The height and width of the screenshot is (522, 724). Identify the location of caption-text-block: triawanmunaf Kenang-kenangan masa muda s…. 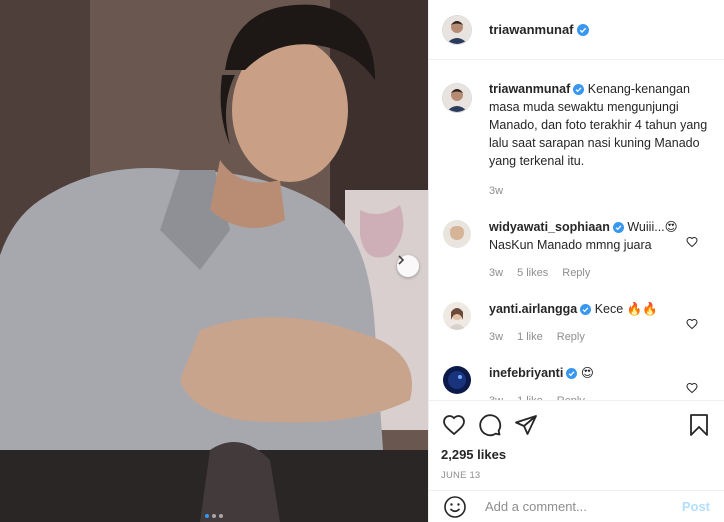
(599, 125).